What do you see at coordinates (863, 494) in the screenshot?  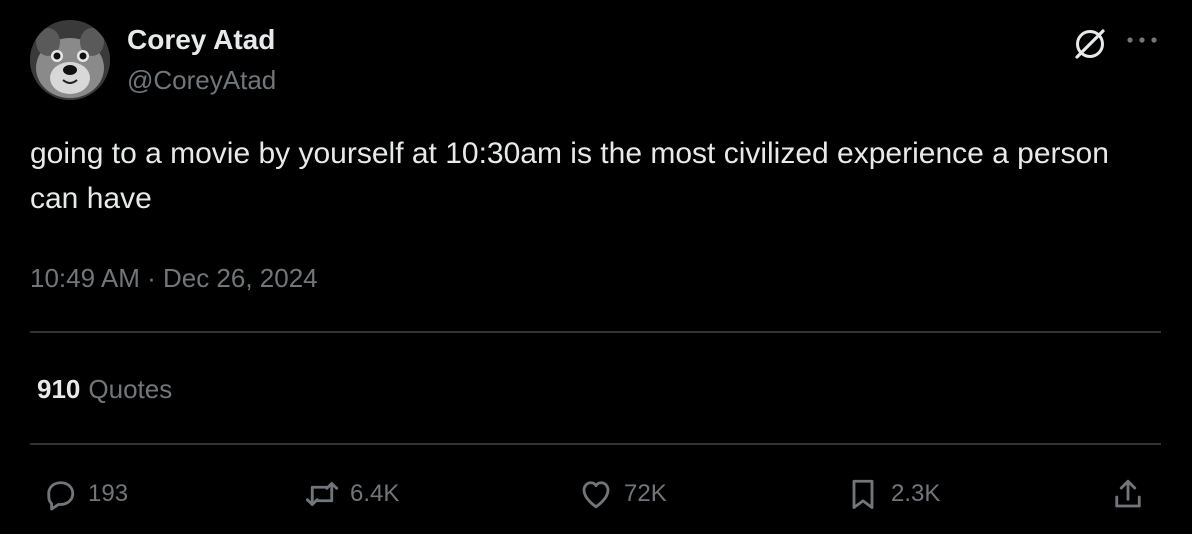 I see `bookmark-icon` at bounding box center [863, 494].